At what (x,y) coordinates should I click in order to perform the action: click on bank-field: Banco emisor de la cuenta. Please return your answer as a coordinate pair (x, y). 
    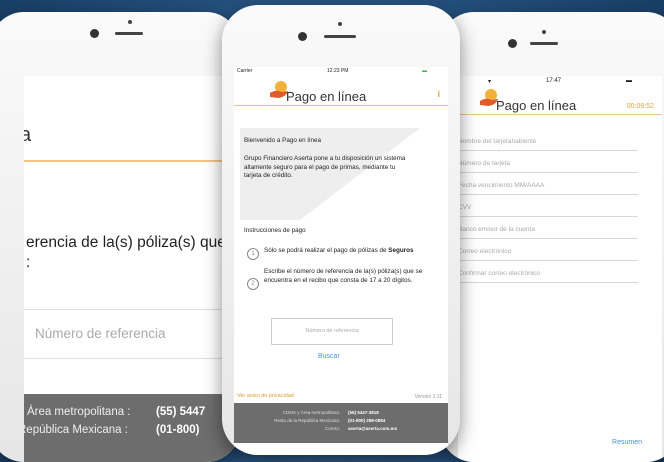
    Looking at the image, I should click on (548, 228).